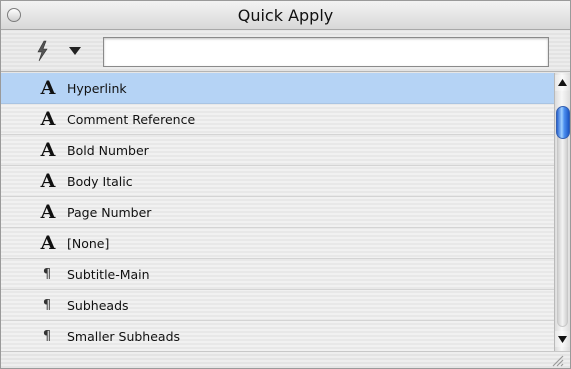 The width and height of the screenshot is (571, 369). What do you see at coordinates (98, 305) in the screenshot?
I see `list-item-label: Subheads` at bounding box center [98, 305].